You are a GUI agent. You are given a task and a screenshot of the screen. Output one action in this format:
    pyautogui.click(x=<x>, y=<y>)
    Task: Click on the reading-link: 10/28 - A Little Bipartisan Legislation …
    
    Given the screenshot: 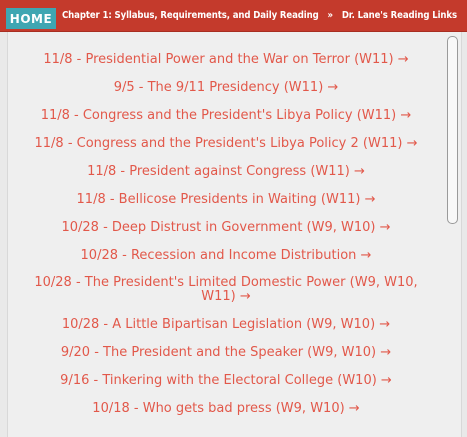 What is the action you would take?
    pyautogui.click(x=226, y=325)
    